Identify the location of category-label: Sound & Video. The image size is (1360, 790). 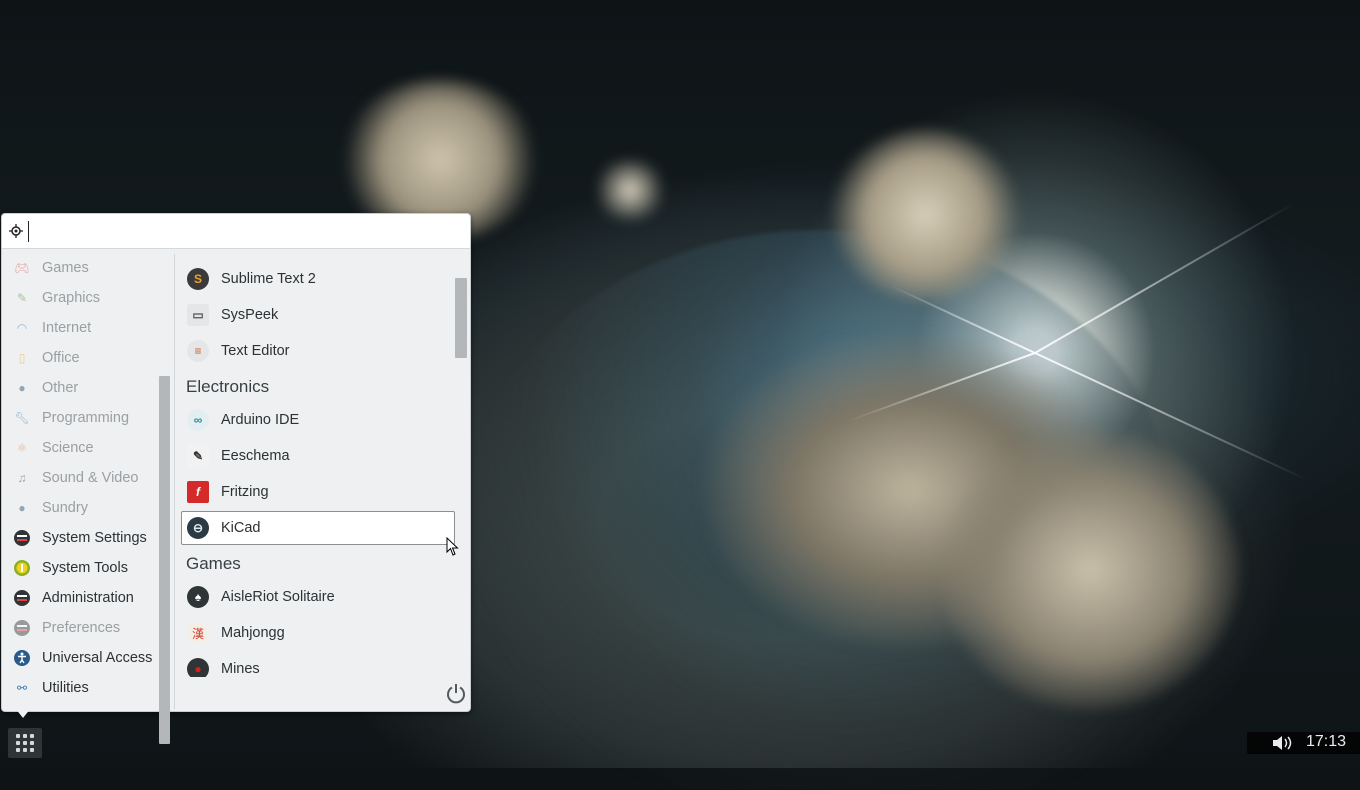
(90, 478).